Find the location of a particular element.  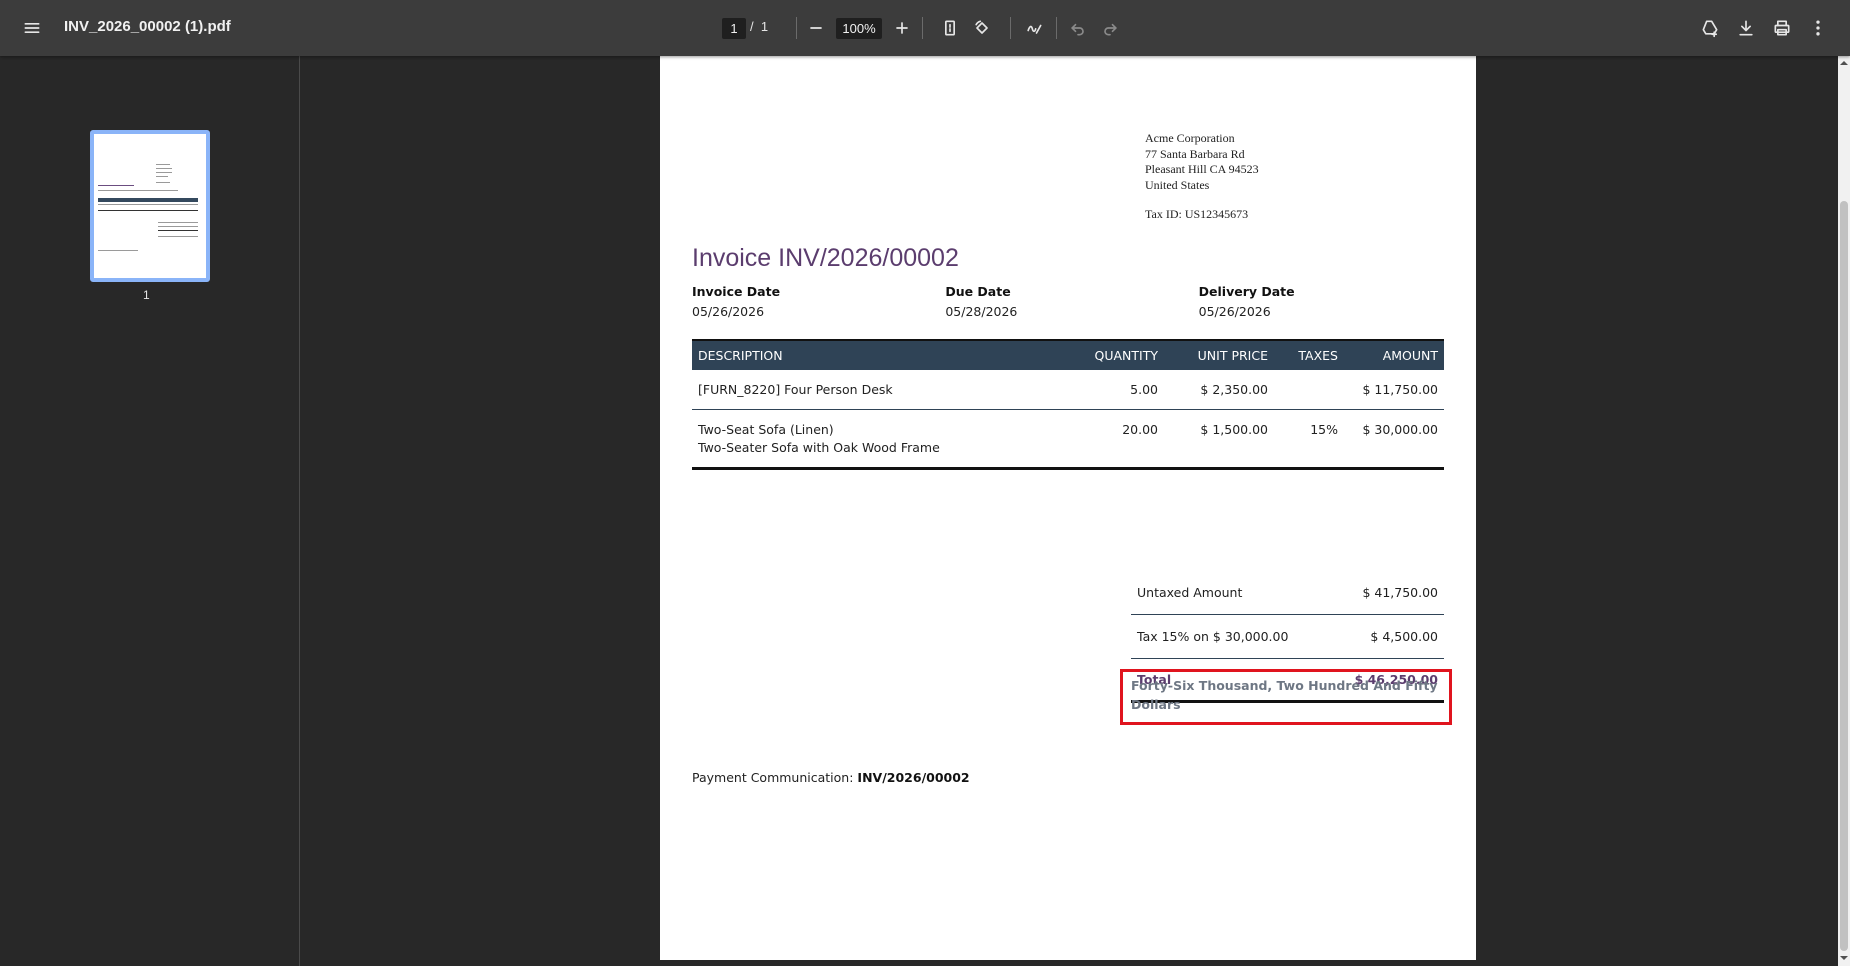

scroll-down-arrow-icon is located at coordinates (1844, 958).